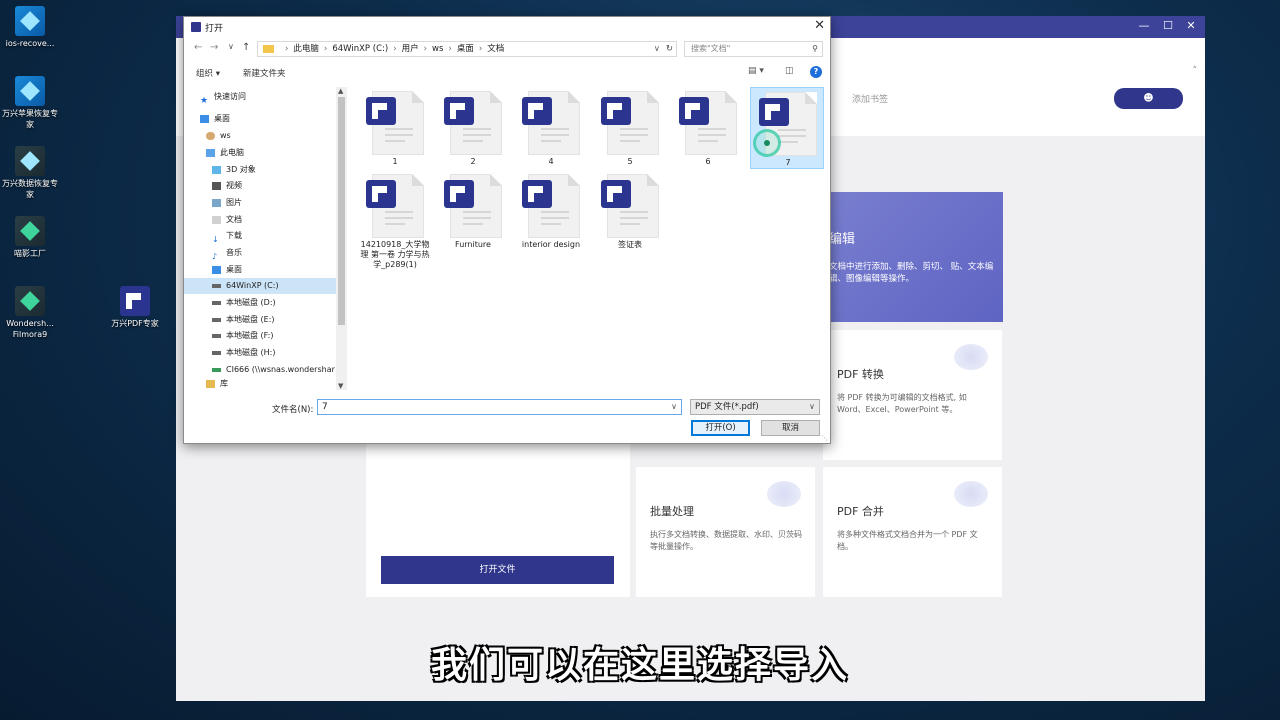 This screenshot has width=1280, height=720. What do you see at coordinates (788, 162) in the screenshot?
I see `file-name: 7` at bounding box center [788, 162].